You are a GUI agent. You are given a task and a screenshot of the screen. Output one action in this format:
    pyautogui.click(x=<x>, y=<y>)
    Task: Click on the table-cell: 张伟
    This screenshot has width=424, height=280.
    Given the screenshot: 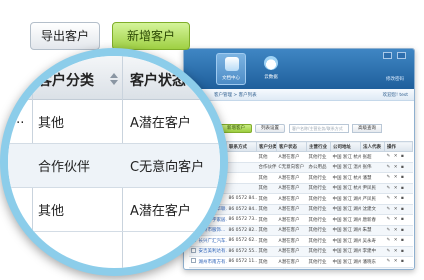 What is the action you would take?
    pyautogui.click(x=372, y=167)
    